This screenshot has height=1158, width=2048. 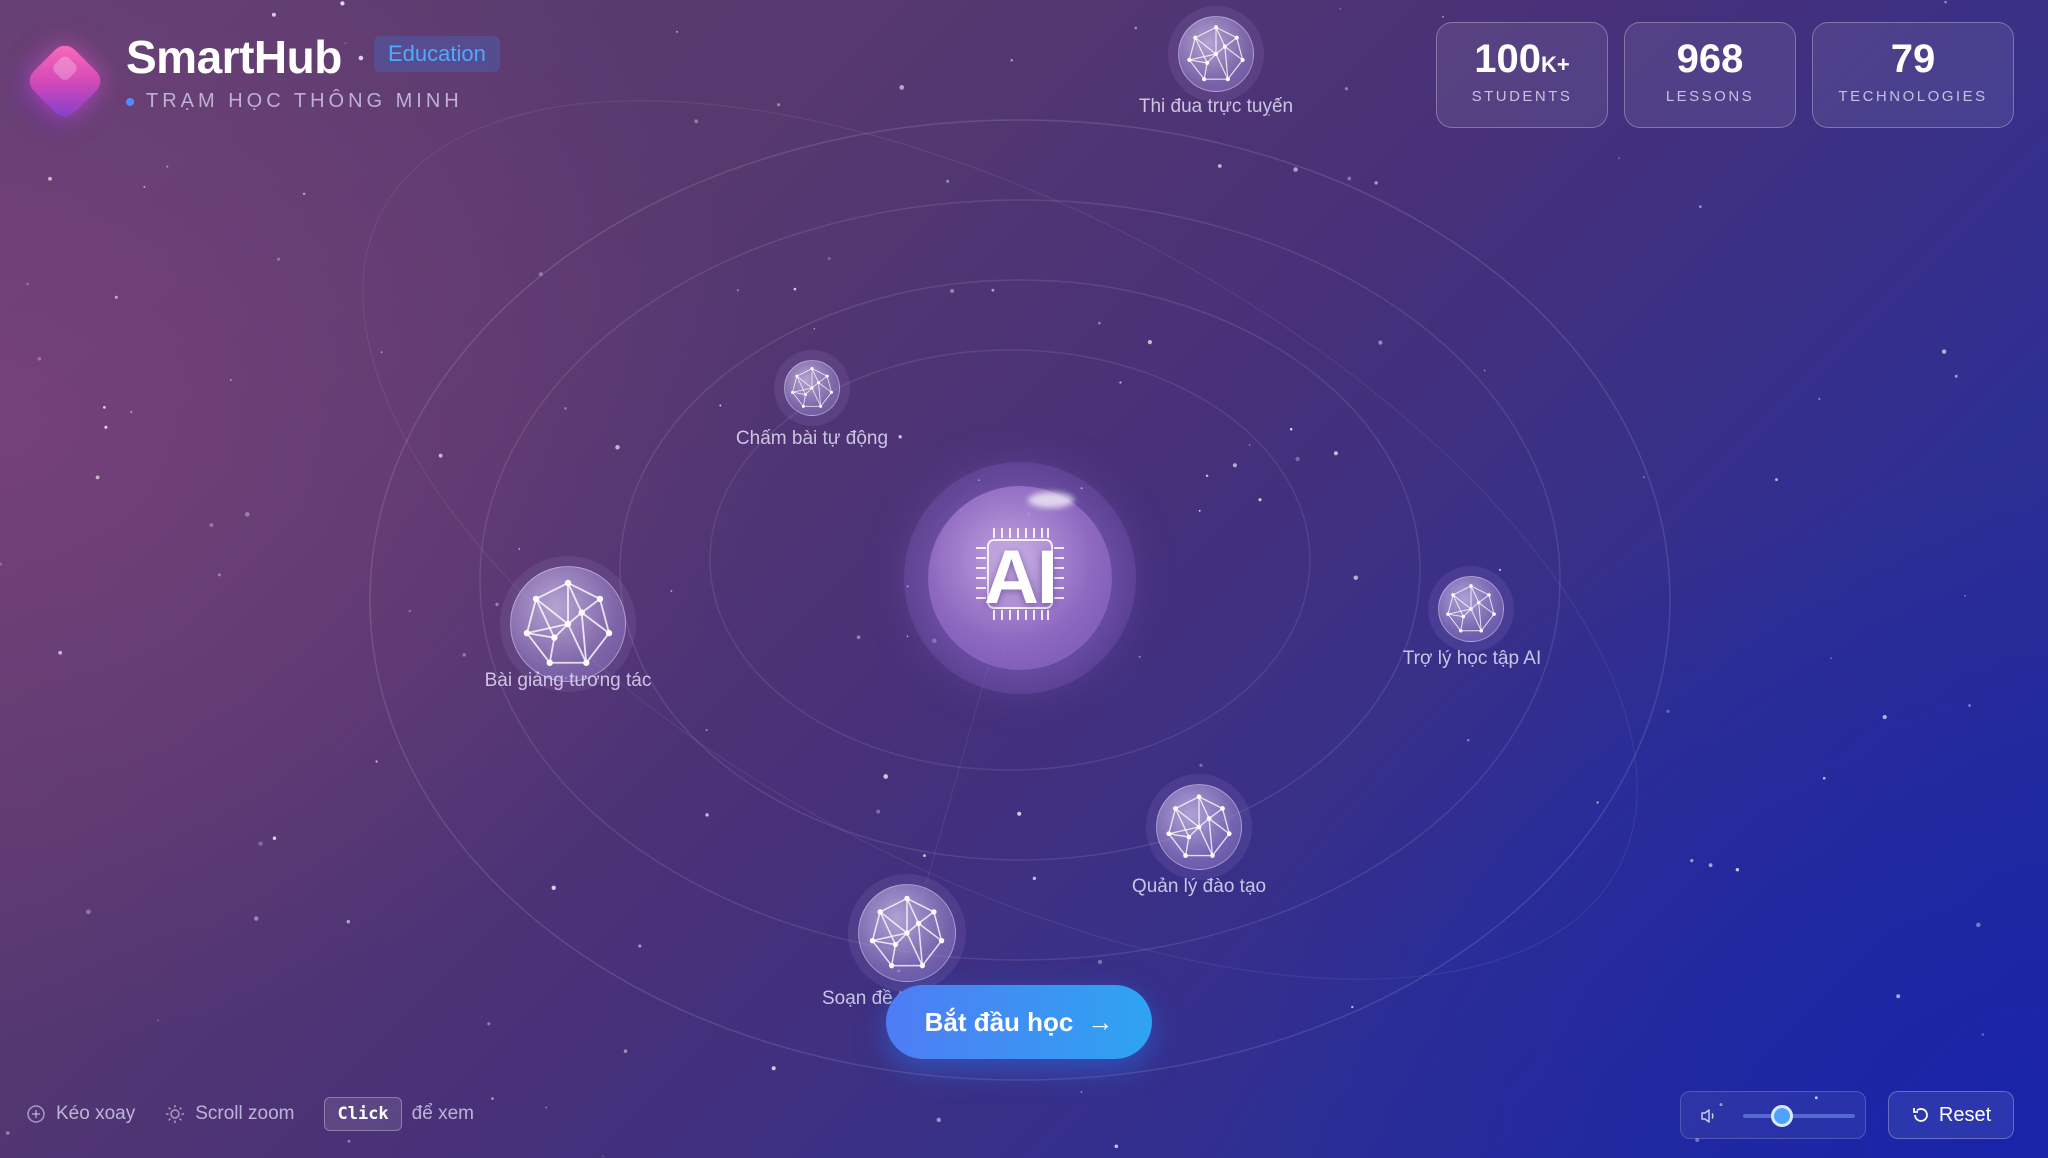 What do you see at coordinates (1507, 59) in the screenshot?
I see `stat-value: 100` at bounding box center [1507, 59].